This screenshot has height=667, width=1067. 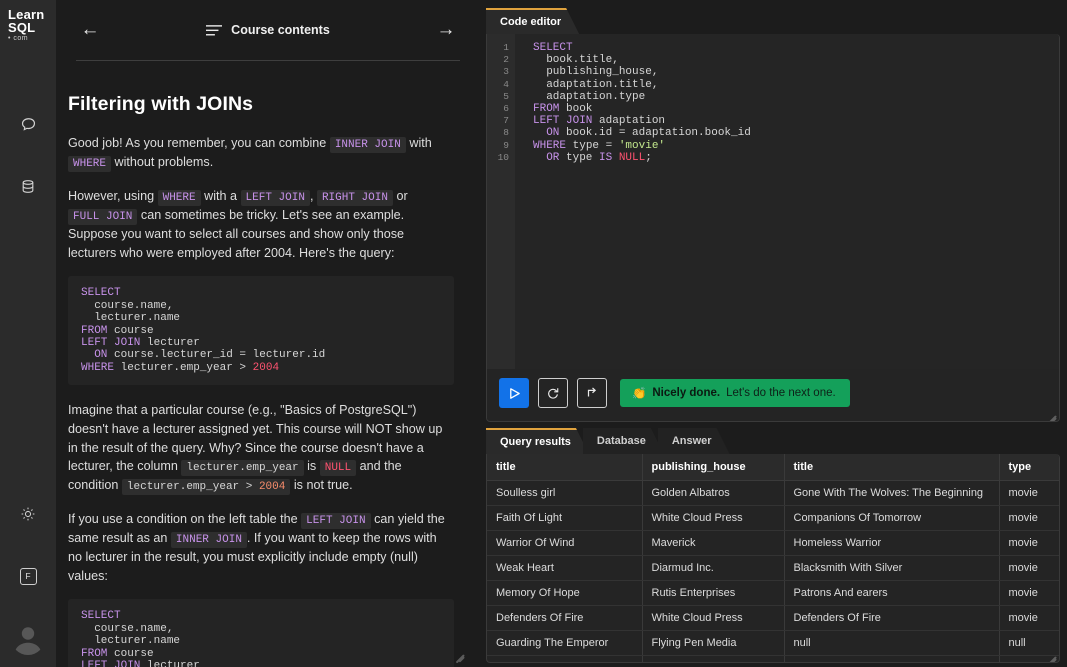 I want to click on inline-code-full-join: FULL JOIN, so click(x=103, y=216).